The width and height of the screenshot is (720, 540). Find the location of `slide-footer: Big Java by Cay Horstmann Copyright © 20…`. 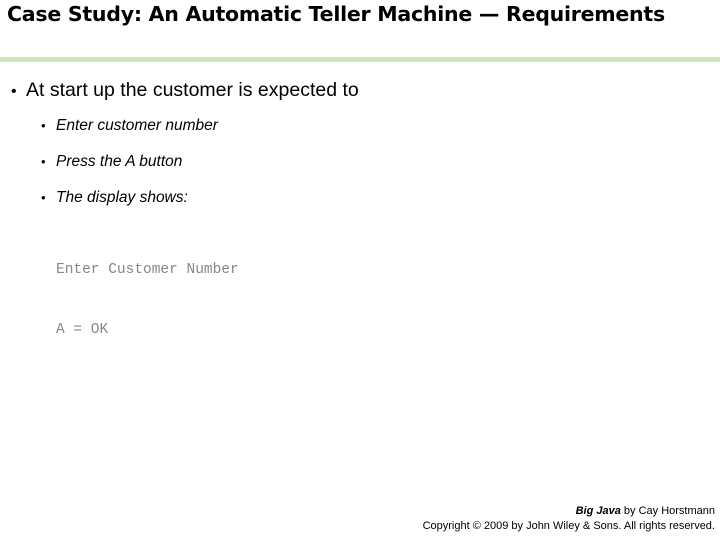

slide-footer: Big Java by Cay Horstmann Copyright © 20… is located at coordinates (415, 519).